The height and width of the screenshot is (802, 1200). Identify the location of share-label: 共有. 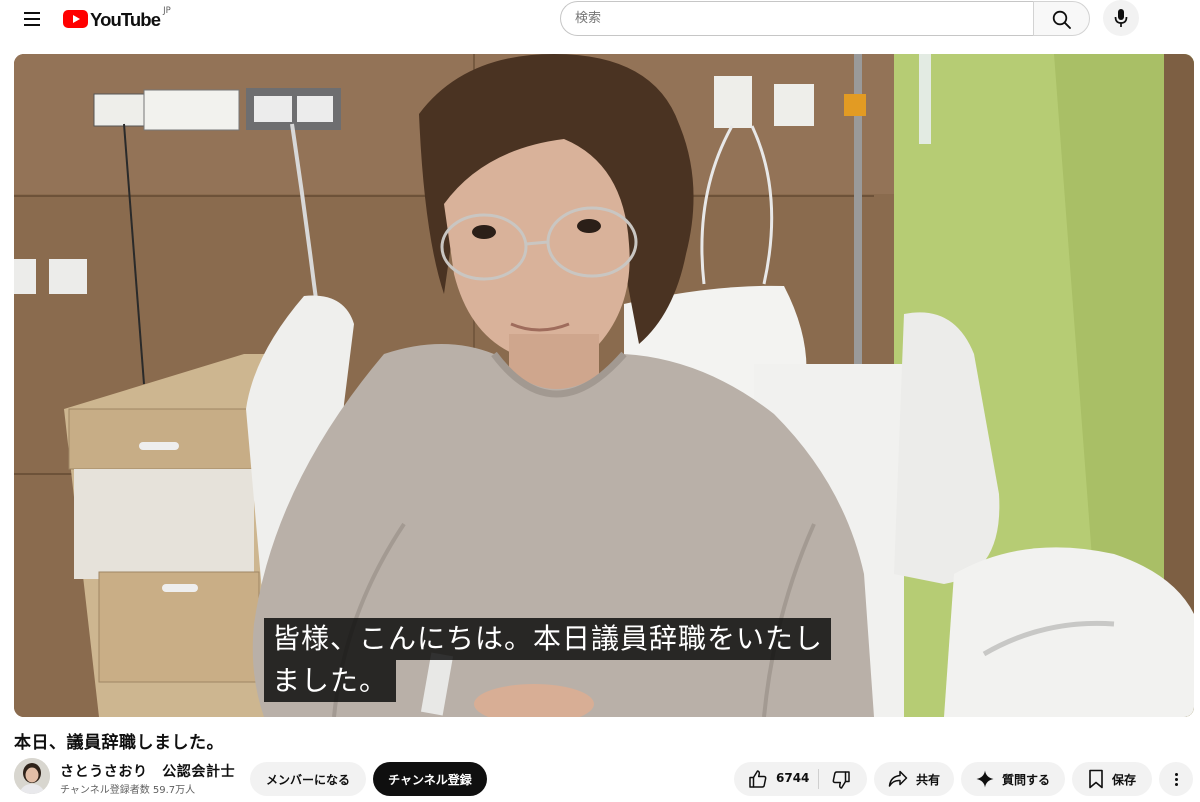
(927, 779).